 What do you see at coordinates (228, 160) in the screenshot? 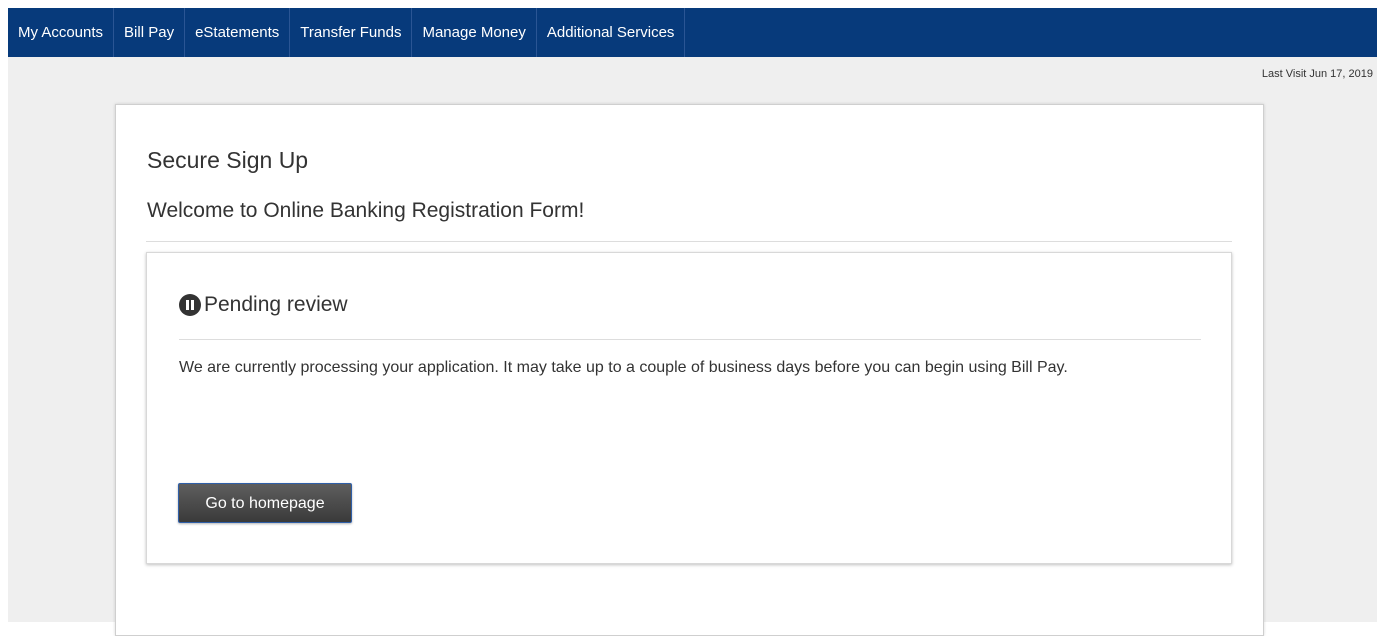
I see `page-title: Secure Sign Up` at bounding box center [228, 160].